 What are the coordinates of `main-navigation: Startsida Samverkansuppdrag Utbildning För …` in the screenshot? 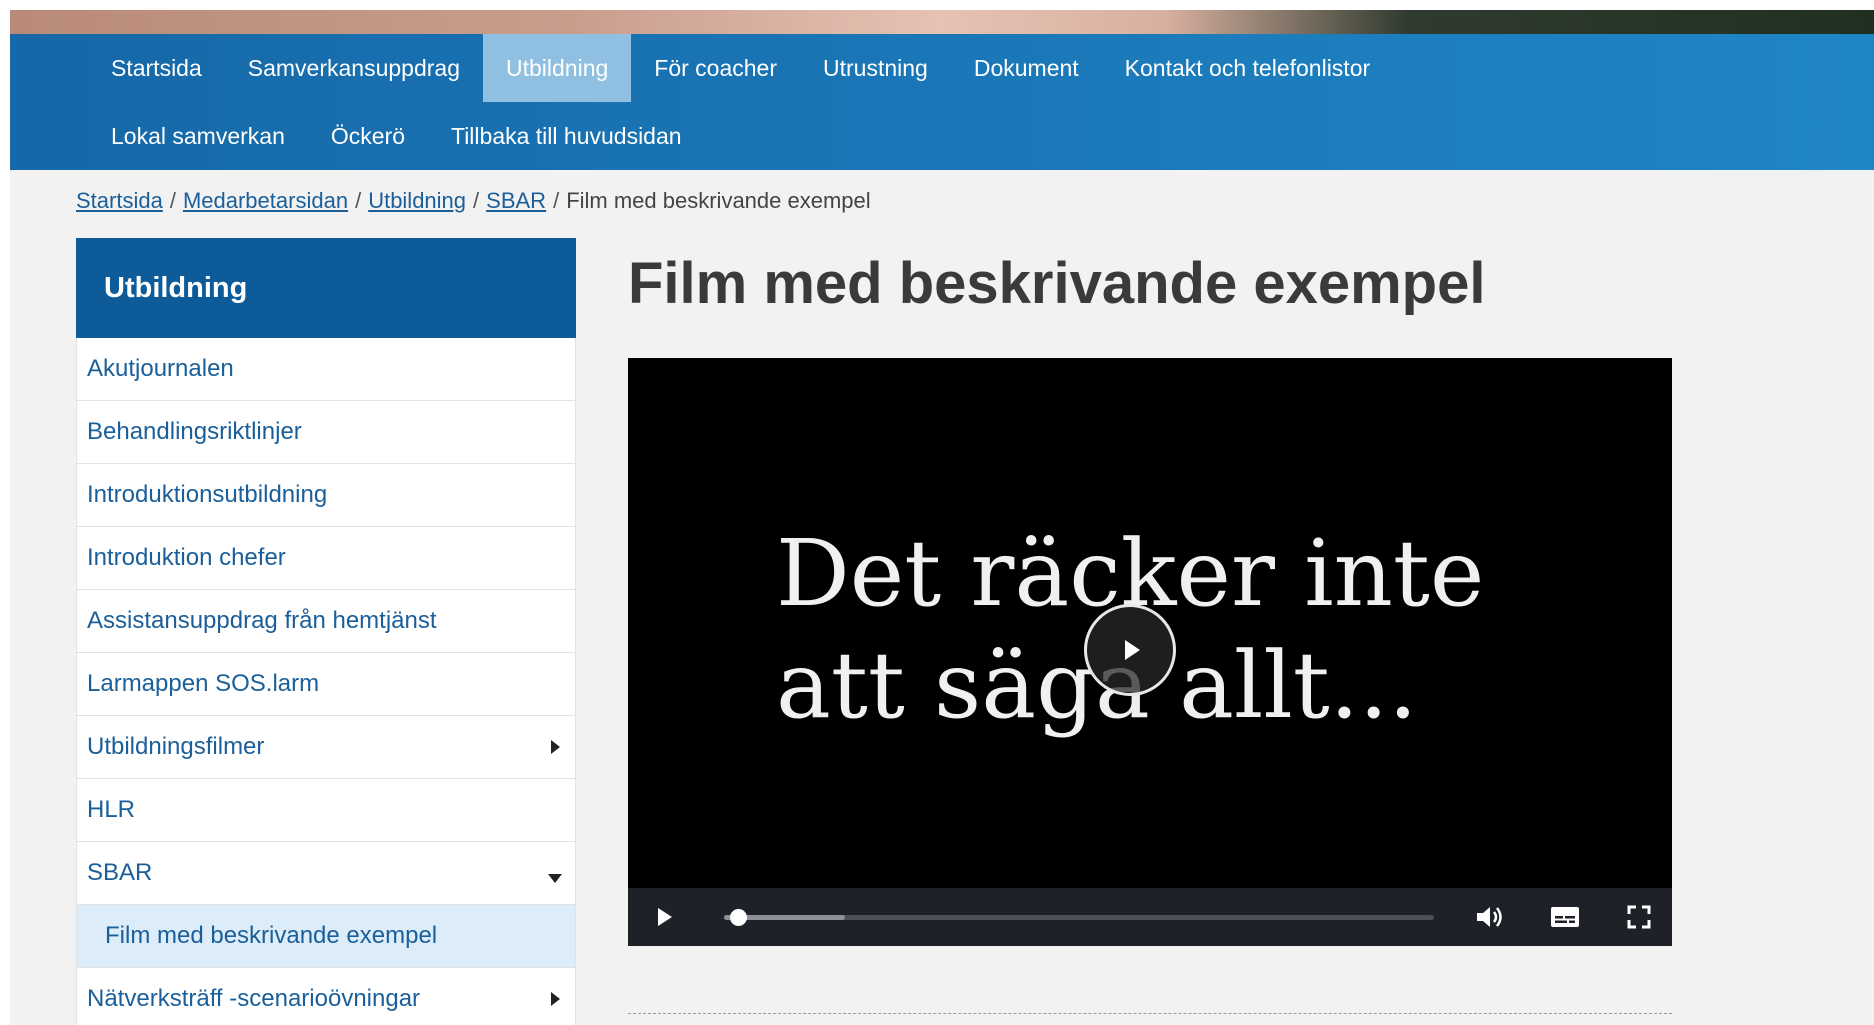 It's located at (942, 102).